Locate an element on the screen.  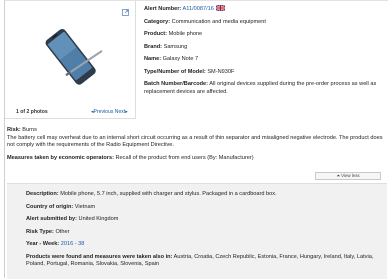
brand-row: Brand: Samsung is located at coordinates (266, 48).